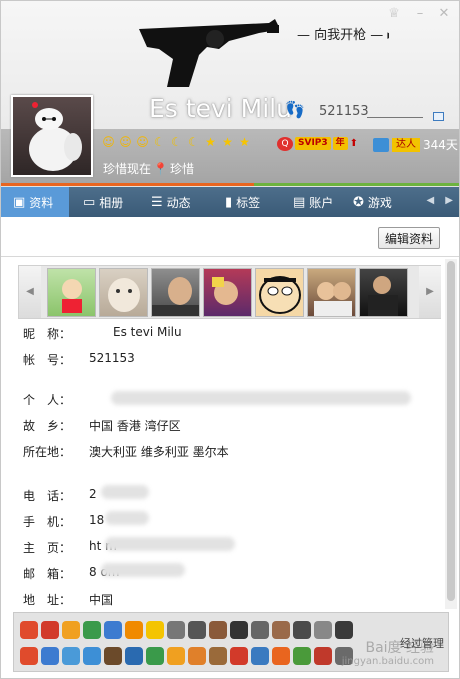 This screenshot has width=460, height=679. What do you see at coordinates (231, 642) in the screenshot?
I see `service-icon-panel: Bai度 经验 jingyan.baidu.com 经过管理` at bounding box center [231, 642].